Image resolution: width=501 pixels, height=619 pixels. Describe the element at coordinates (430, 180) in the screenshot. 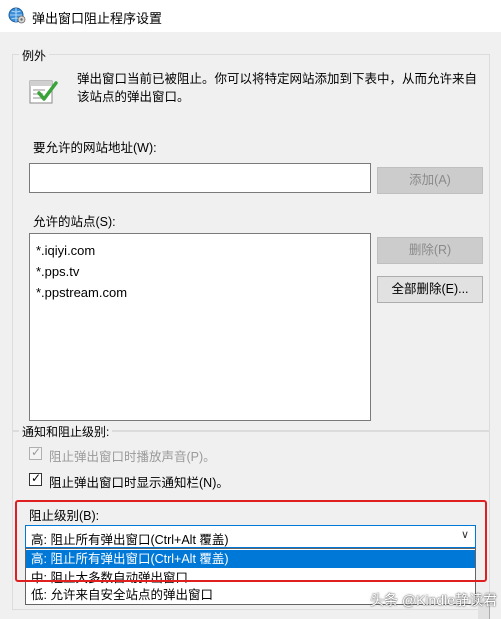

I see `add-button: 添加(A)` at that location.